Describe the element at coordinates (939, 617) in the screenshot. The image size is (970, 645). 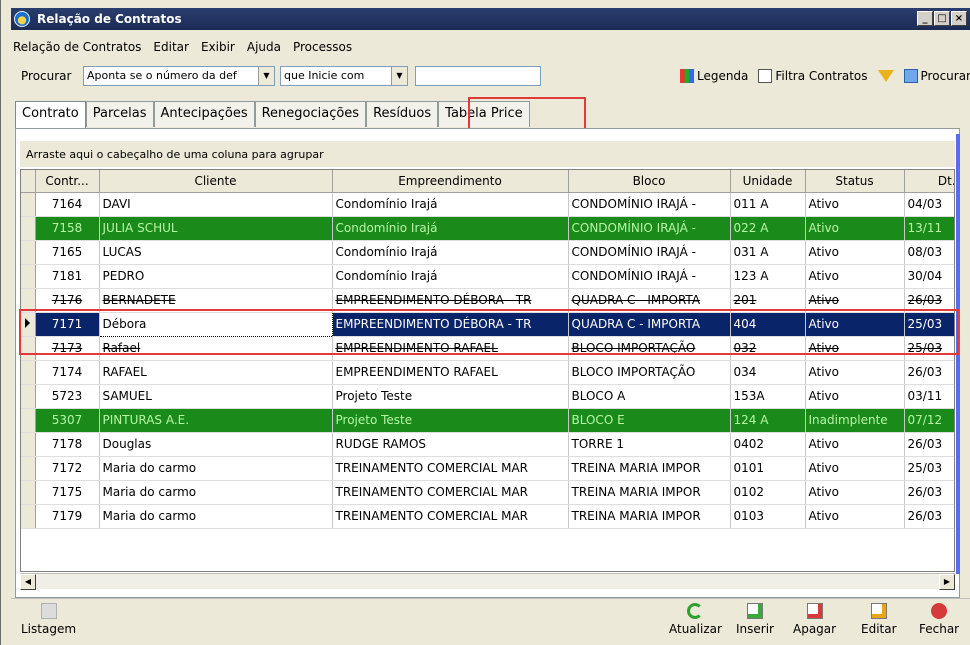
I see `fechar-button: Fechar` at that location.